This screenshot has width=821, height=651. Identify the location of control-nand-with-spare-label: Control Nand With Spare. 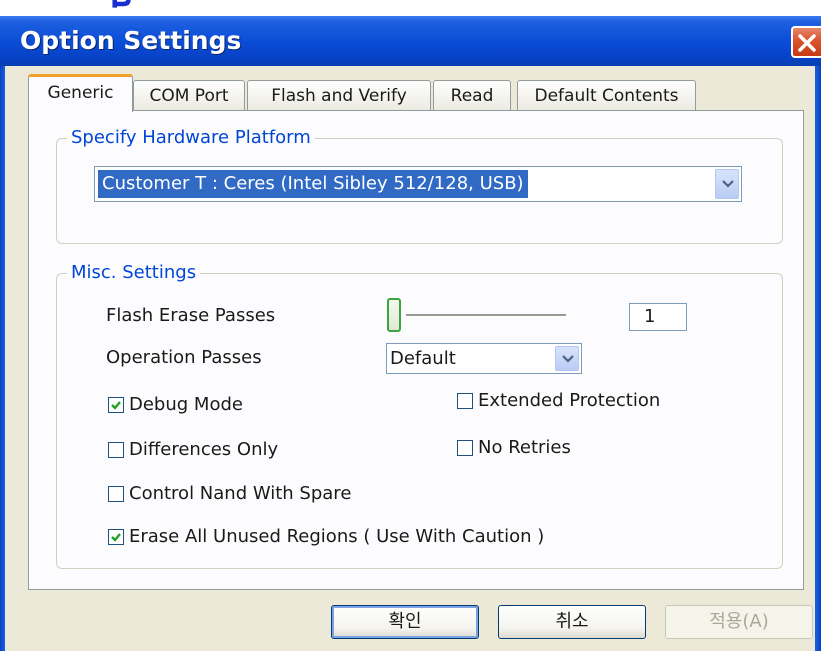
(240, 494).